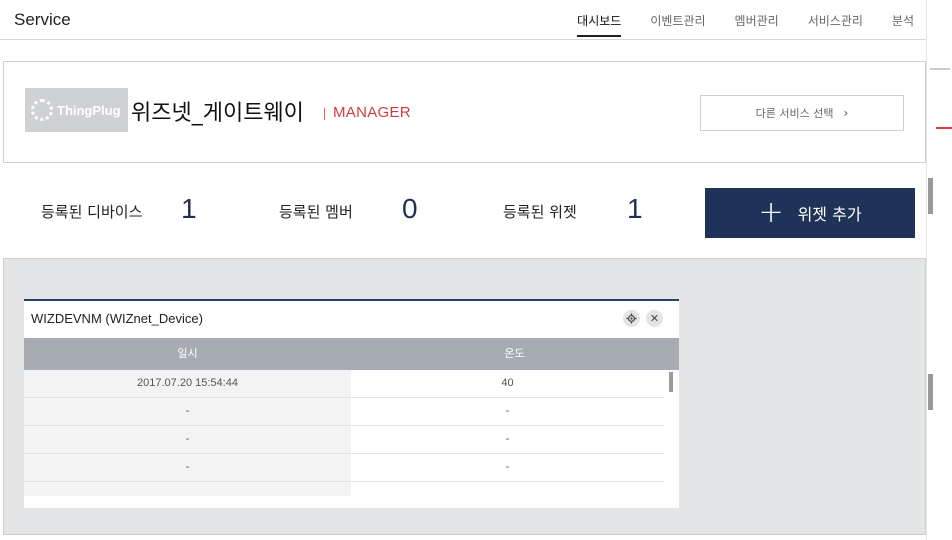  What do you see at coordinates (829, 214) in the screenshot?
I see `add-widget-label: 위젯 추가` at bounding box center [829, 214].